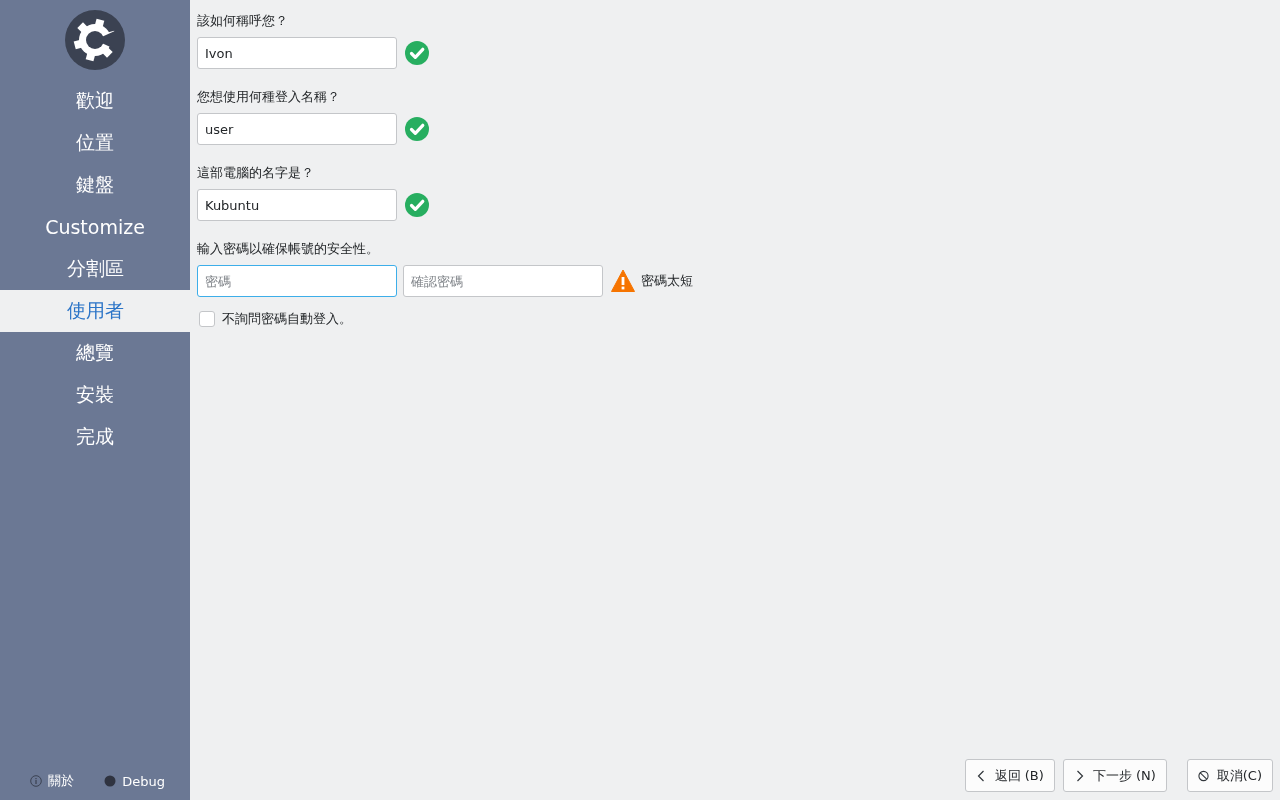 The height and width of the screenshot is (800, 1280). I want to click on info-icon, so click(36, 781).